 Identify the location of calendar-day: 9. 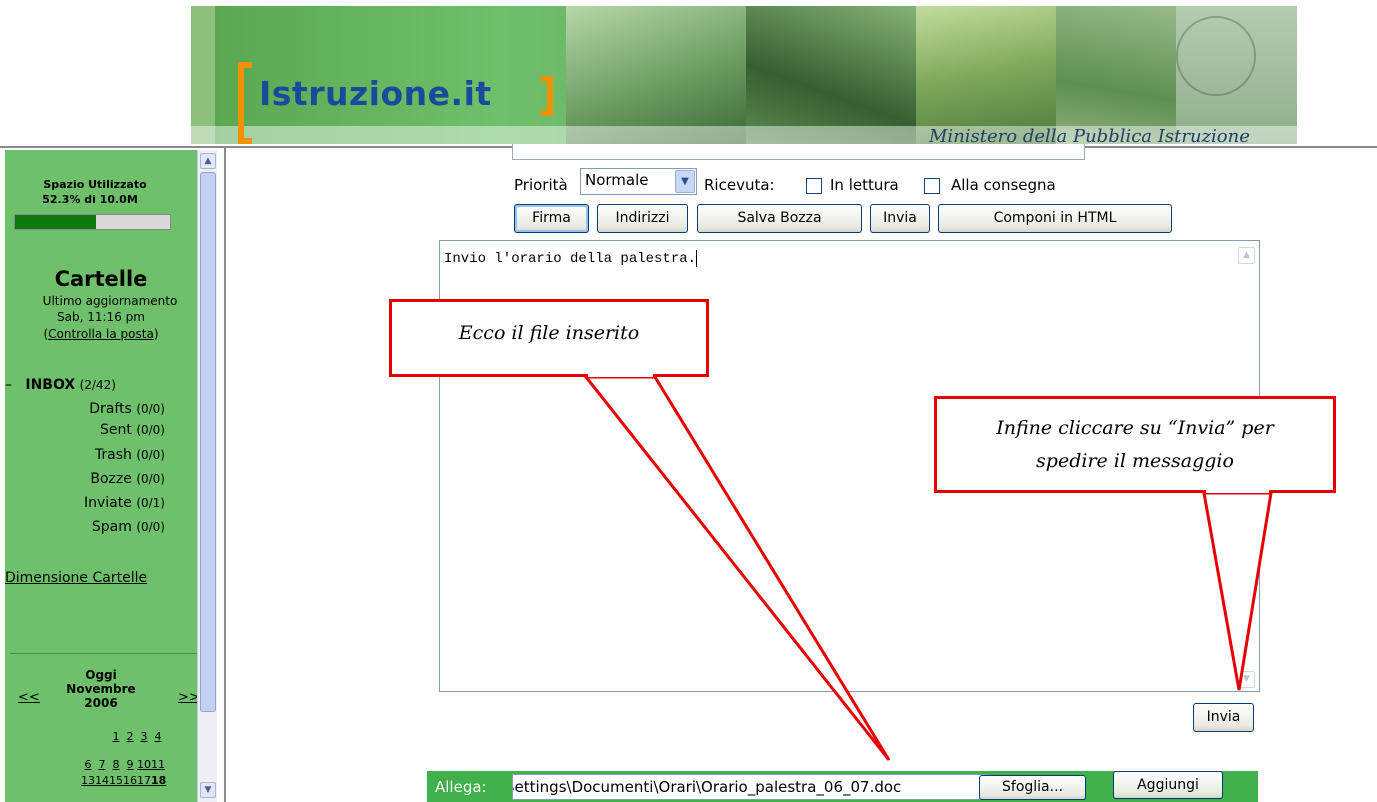
(130, 764).